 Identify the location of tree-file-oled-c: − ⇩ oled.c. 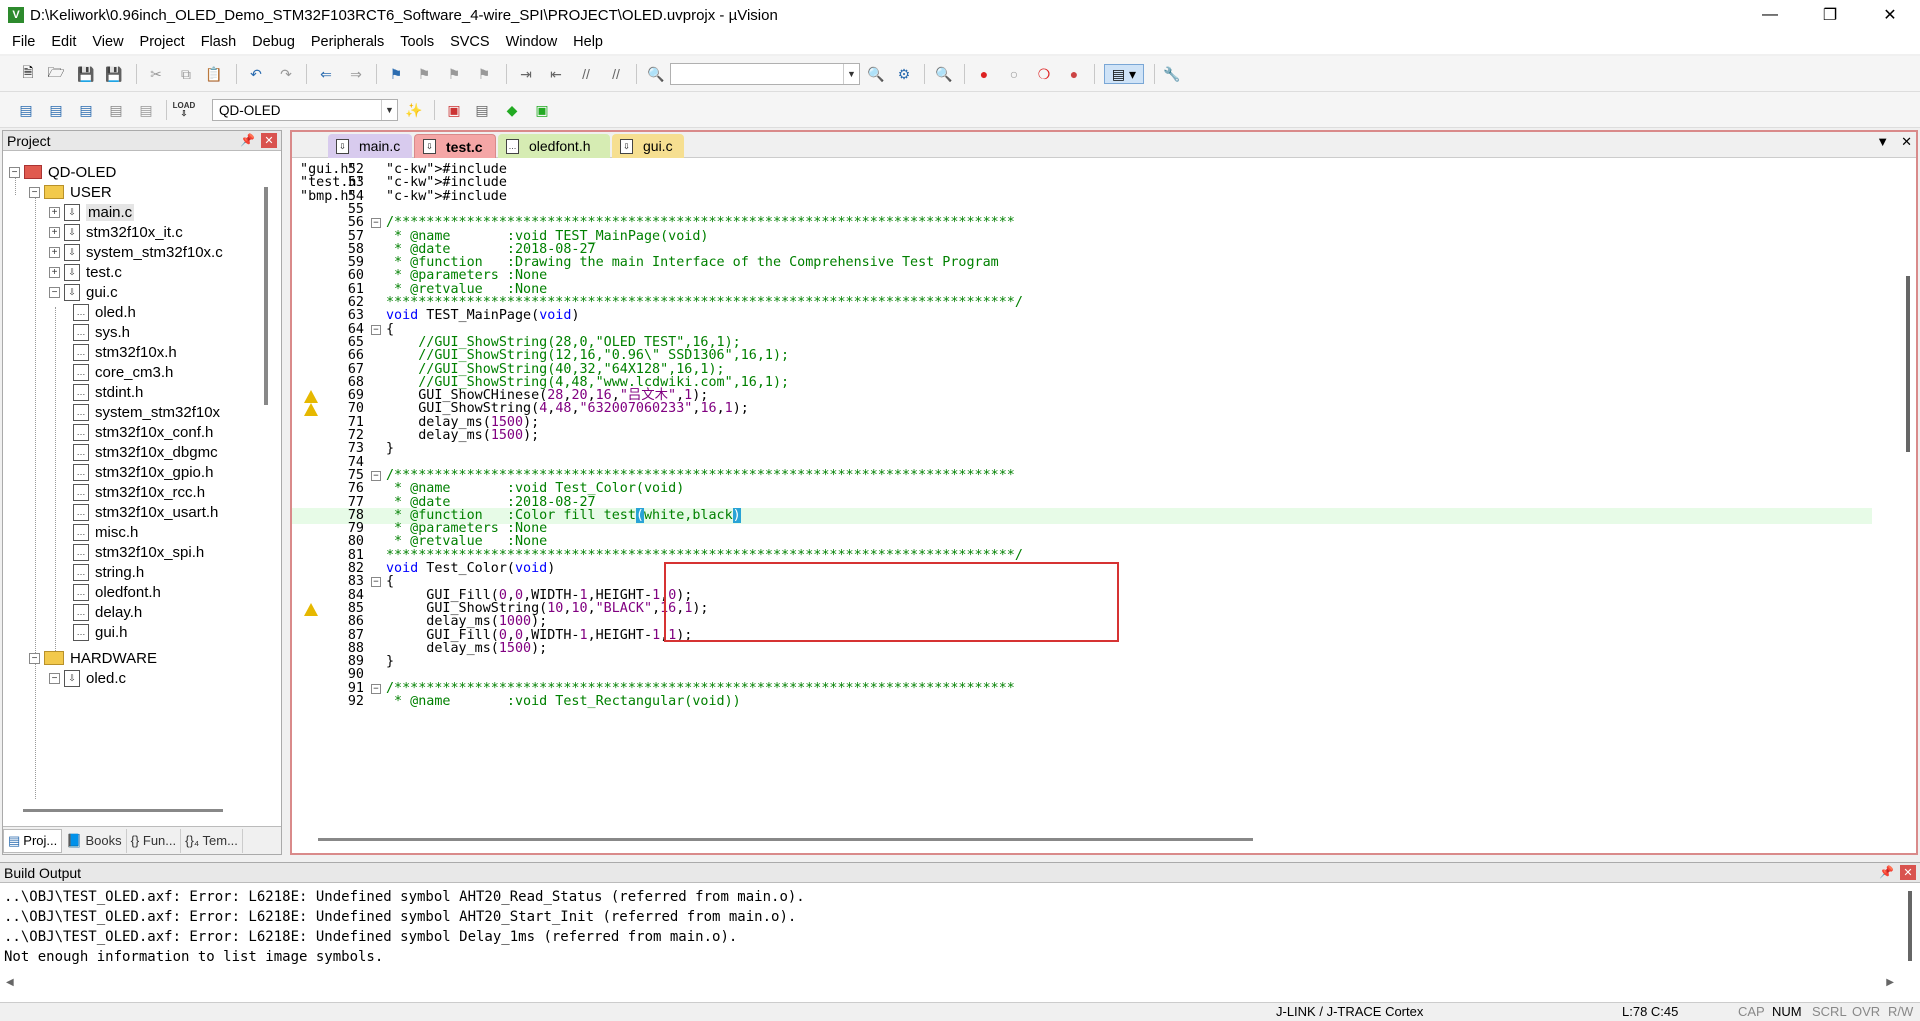
(87, 678).